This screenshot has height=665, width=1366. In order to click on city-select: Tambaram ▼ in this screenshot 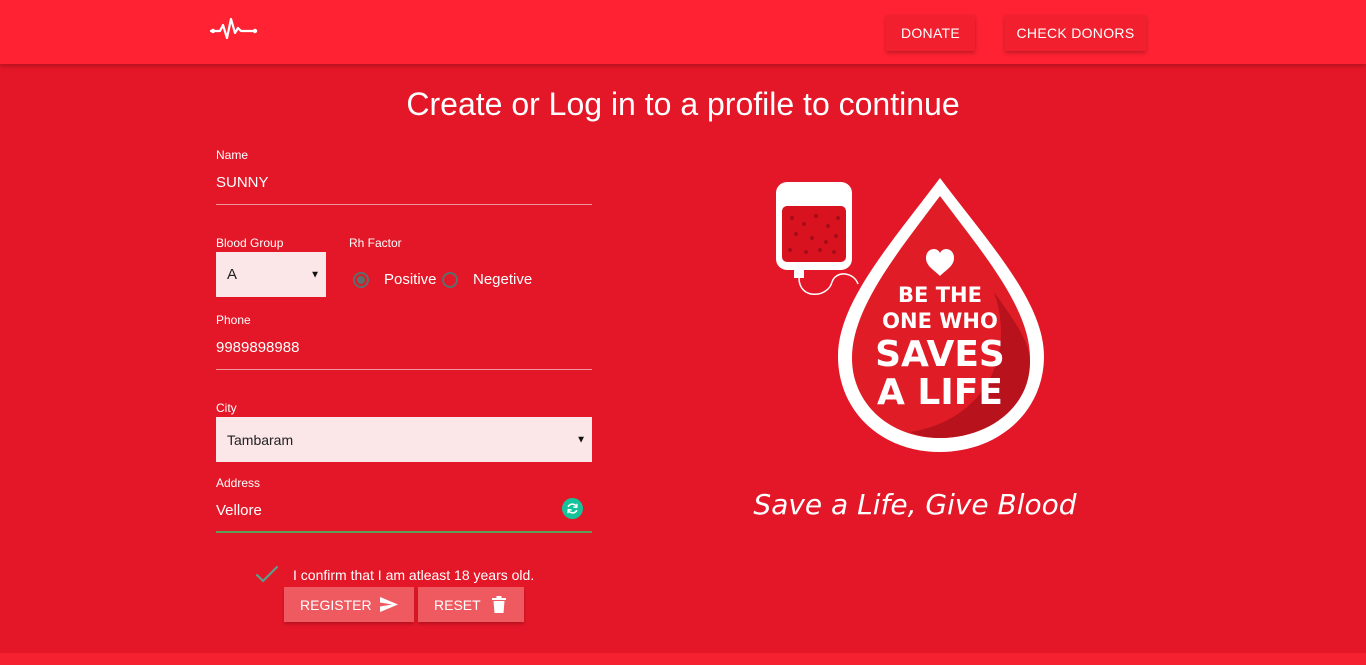, I will do `click(404, 439)`.